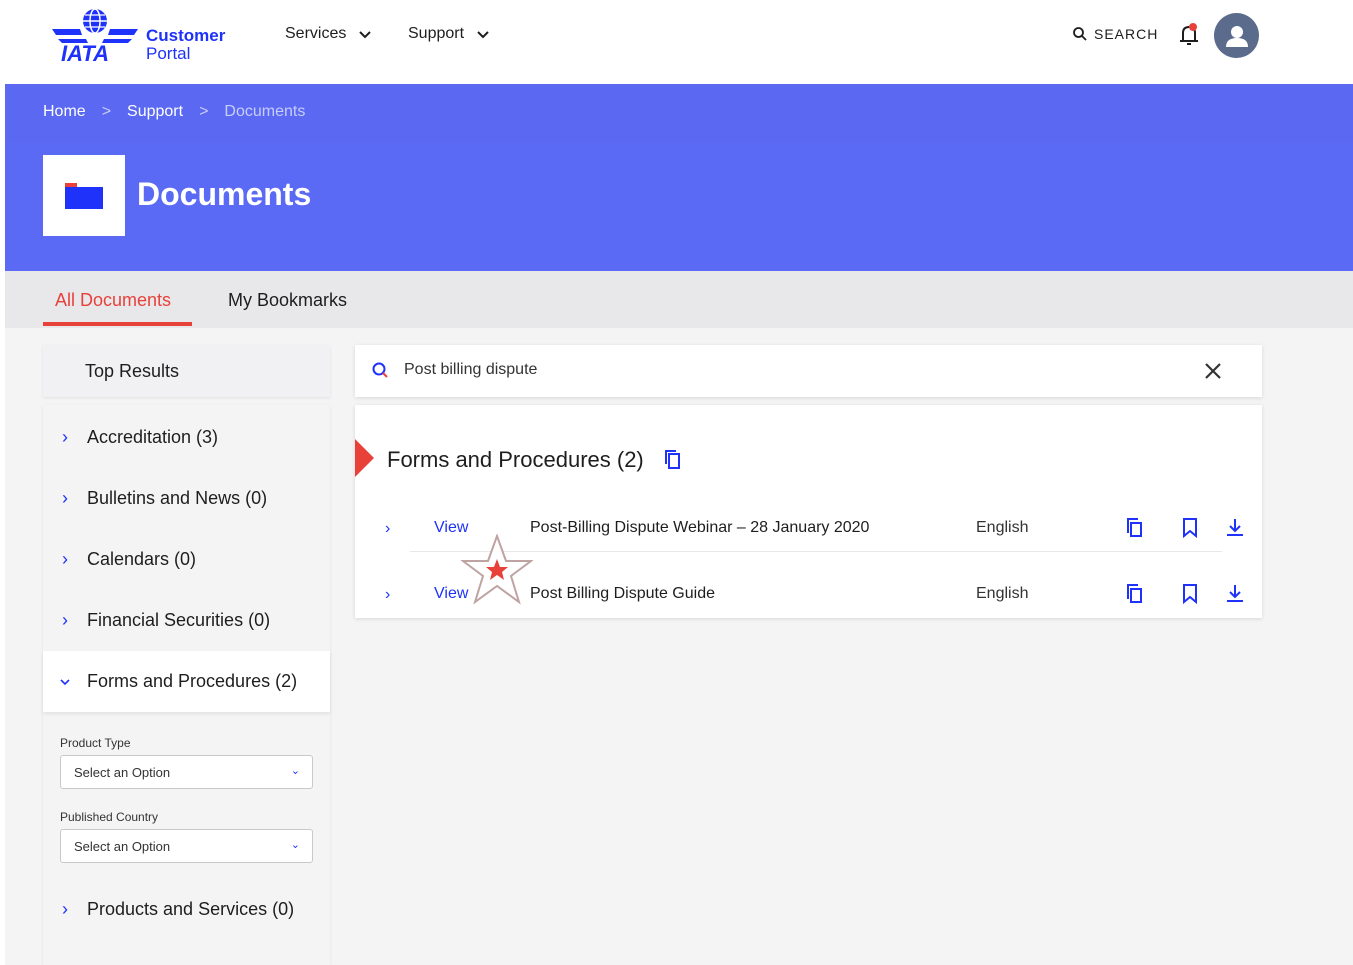 Image resolution: width=1353 pixels, height=965 pixels. Describe the element at coordinates (679, 299) in the screenshot. I see `document-tabs: All Documents My Bookmarks` at that location.